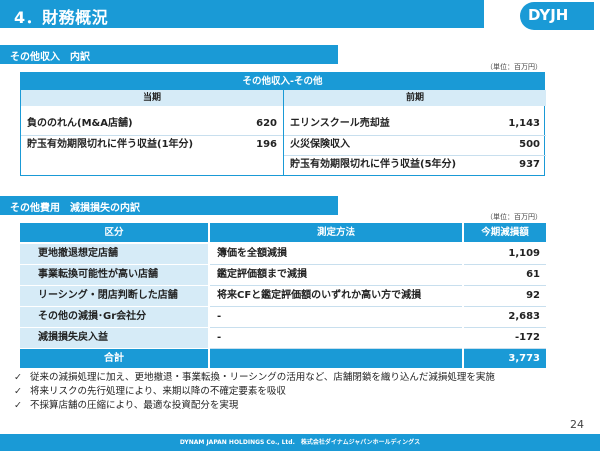 The height and width of the screenshot is (451, 600). What do you see at coordinates (320, 144) in the screenshot?
I see `row-label: 火災保険収入` at bounding box center [320, 144].